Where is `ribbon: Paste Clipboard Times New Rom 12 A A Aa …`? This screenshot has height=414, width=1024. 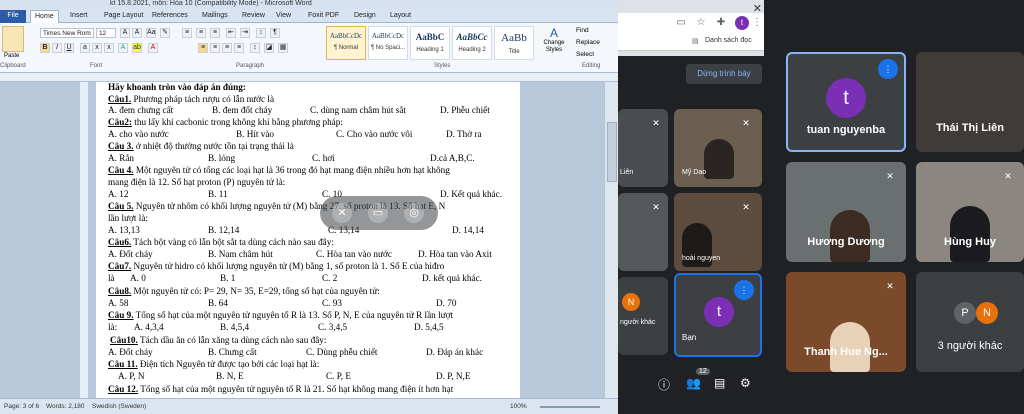 ribbon: Paste Clipboard Times New Rom 12 A A Aa … is located at coordinates (309, 48).